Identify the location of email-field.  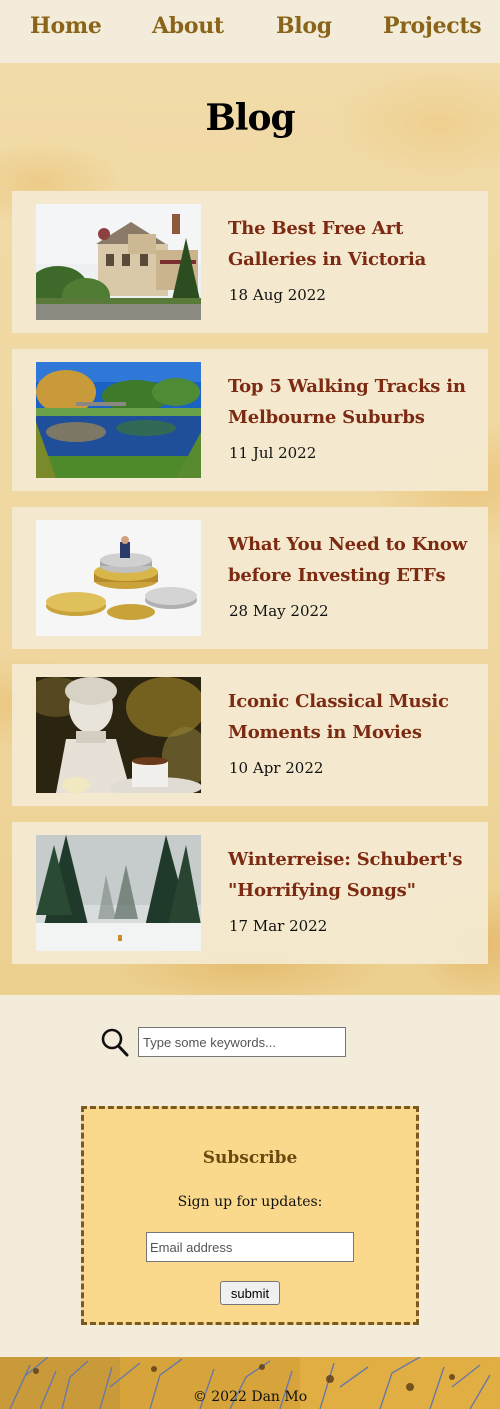
(250, 1247).